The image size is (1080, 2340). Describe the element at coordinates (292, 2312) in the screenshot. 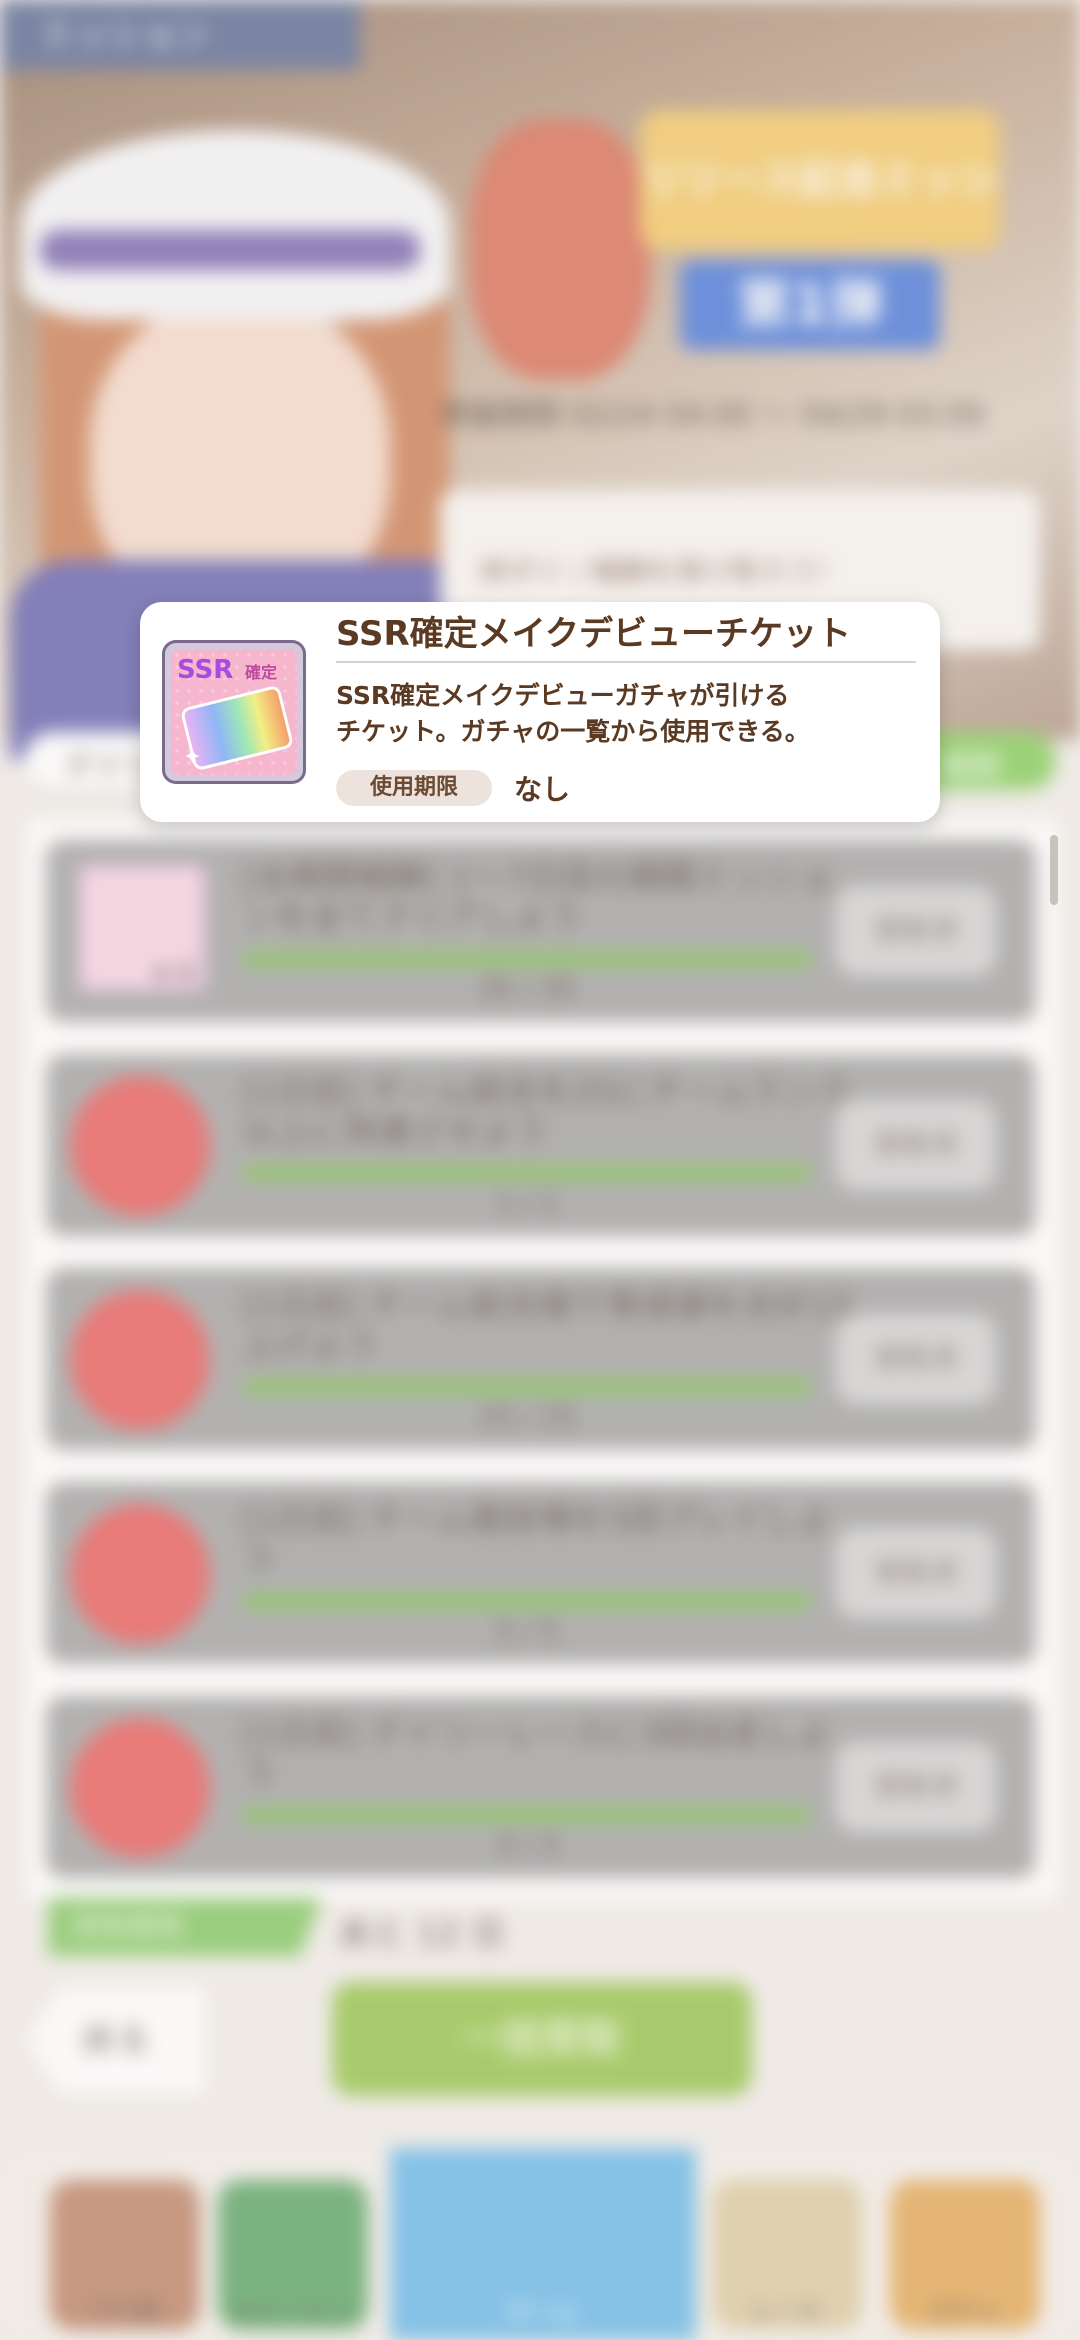

I see `nav-story-label: ストーリー` at that location.